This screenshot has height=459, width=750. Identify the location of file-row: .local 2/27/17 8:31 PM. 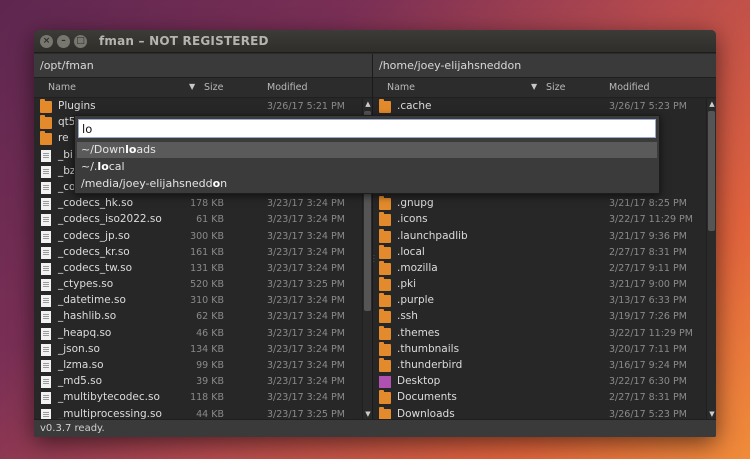
(539, 252).